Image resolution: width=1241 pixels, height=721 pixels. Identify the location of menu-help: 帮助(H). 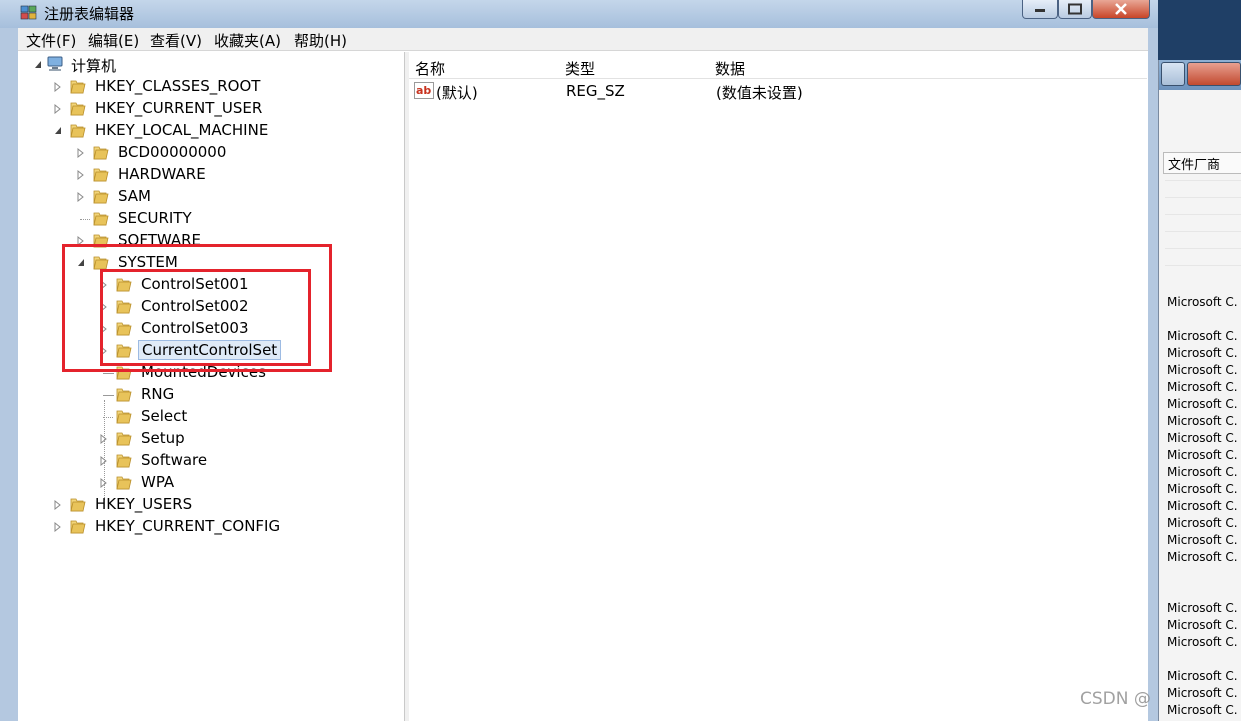
(320, 40).